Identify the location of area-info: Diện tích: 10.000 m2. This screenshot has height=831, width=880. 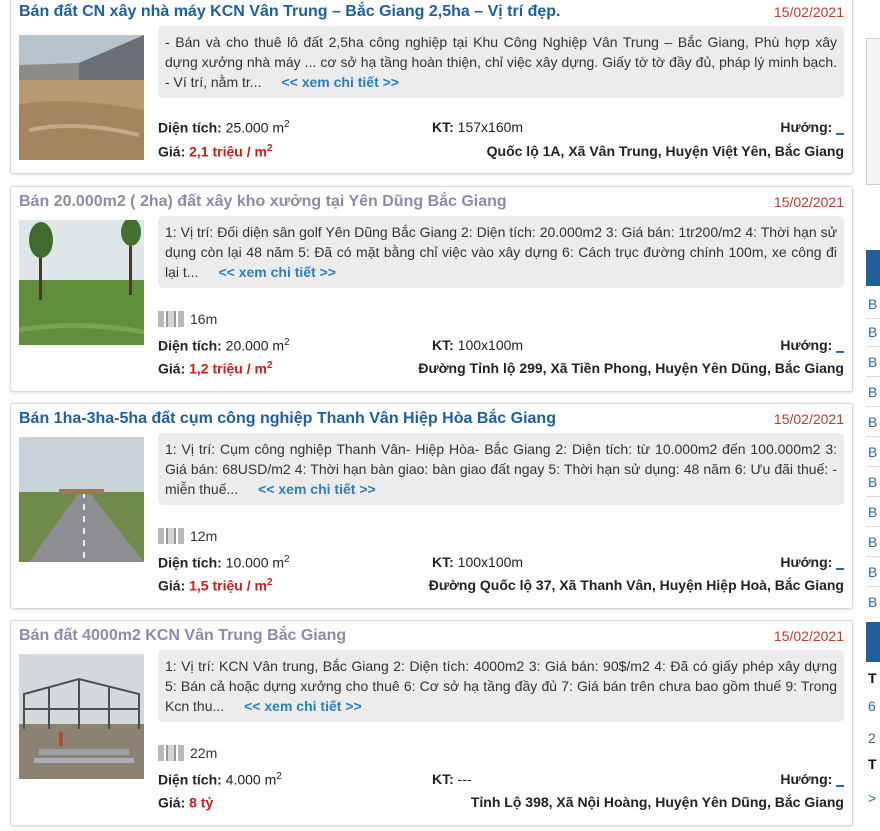
(224, 562).